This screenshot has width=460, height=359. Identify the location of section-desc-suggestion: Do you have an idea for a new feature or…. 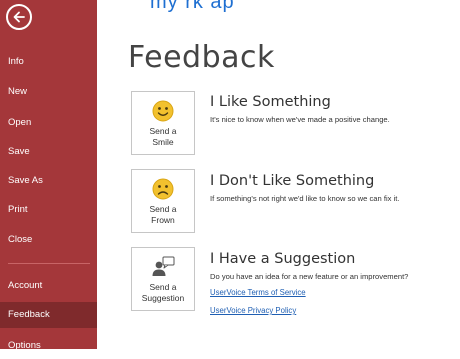
(309, 276).